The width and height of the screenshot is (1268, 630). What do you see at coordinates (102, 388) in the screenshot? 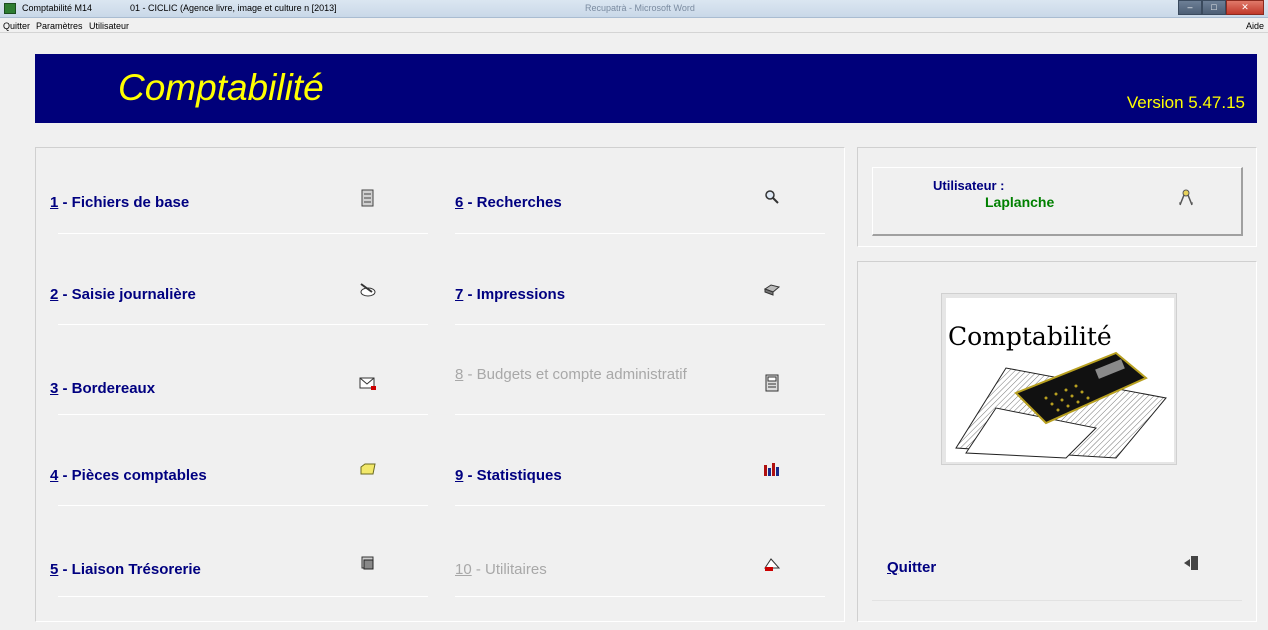
I see `menu-label: 3 - Bordereaux` at bounding box center [102, 388].